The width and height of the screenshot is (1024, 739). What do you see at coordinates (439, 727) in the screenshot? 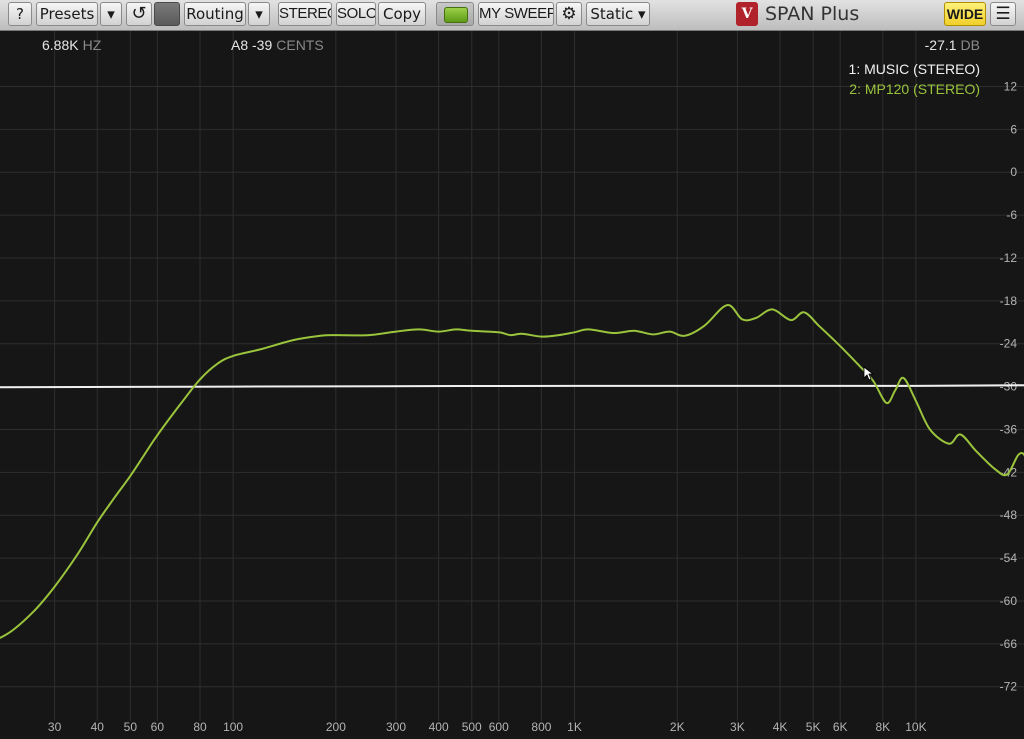
I see `x-tick-label: 400` at bounding box center [439, 727].